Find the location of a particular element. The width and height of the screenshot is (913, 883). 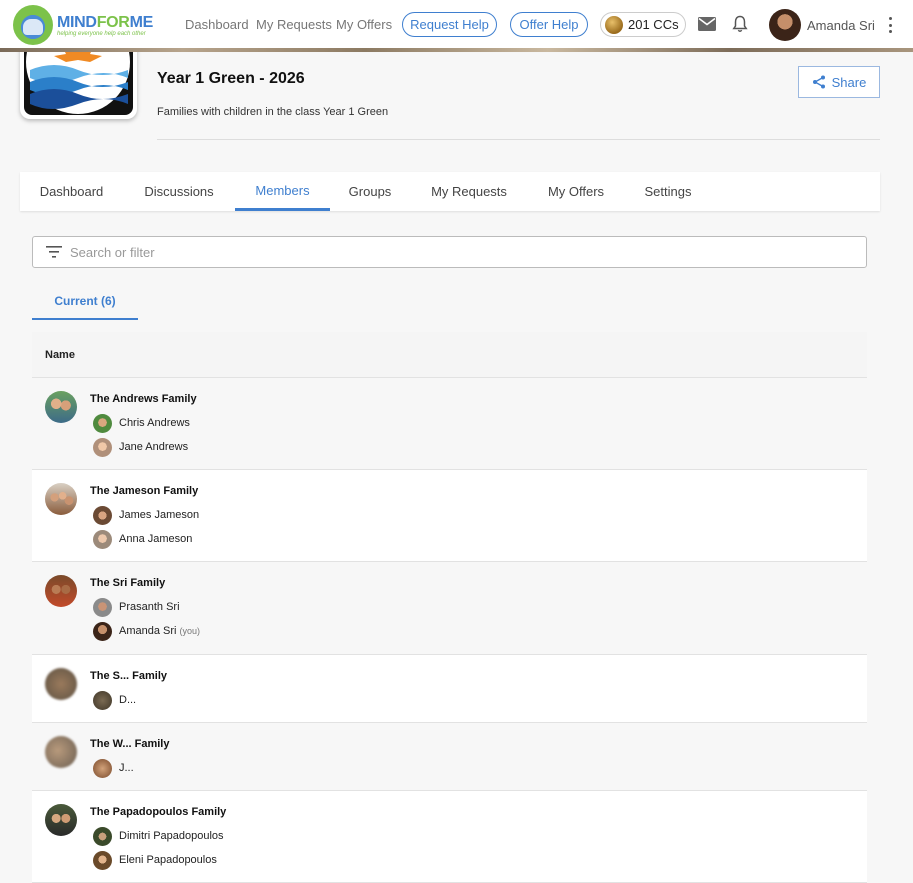

family-name: The W... Family is located at coordinates (129, 744).